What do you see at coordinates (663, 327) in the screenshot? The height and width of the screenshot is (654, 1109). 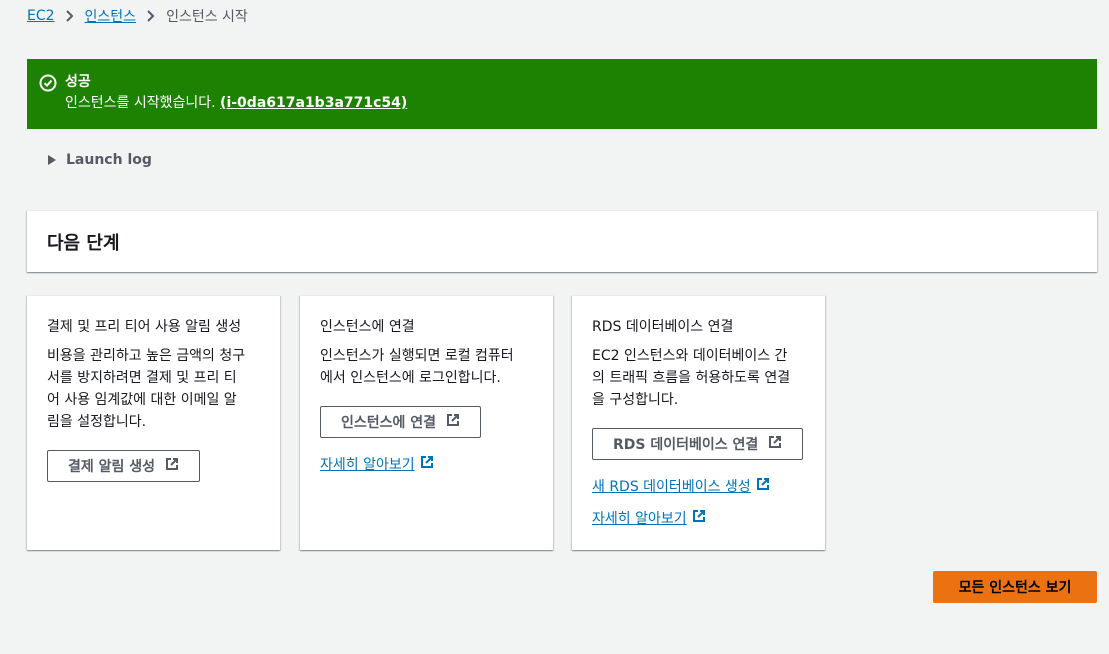 I see `card-title: RDS 데이터베이스 연결` at bounding box center [663, 327].